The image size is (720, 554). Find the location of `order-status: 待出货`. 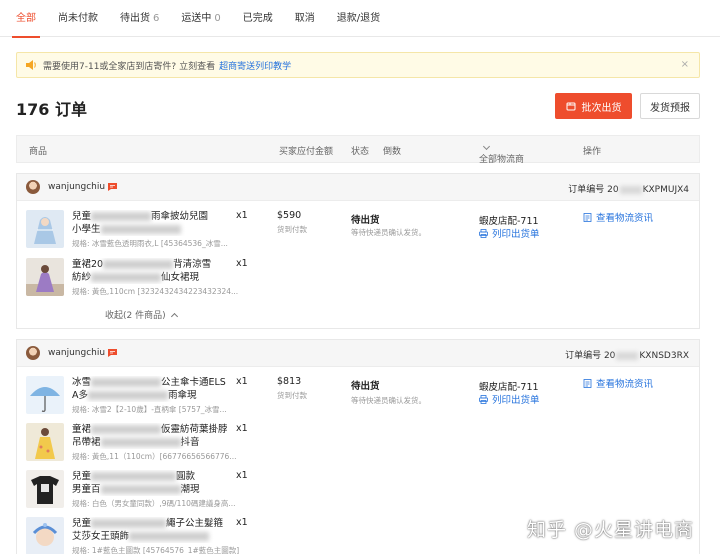

order-status: 待出货 is located at coordinates (365, 220).